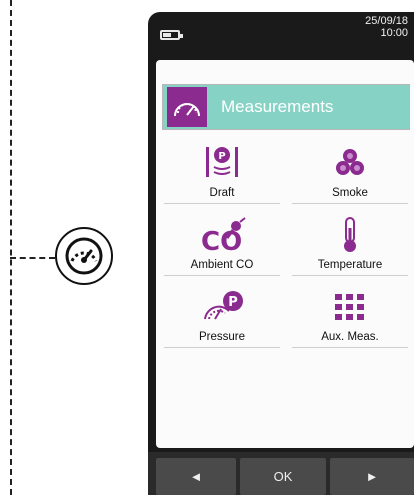 The image size is (414, 495). Describe the element at coordinates (281, 34) in the screenshot. I see `status-bar: 25/09/18 10:00` at that location.